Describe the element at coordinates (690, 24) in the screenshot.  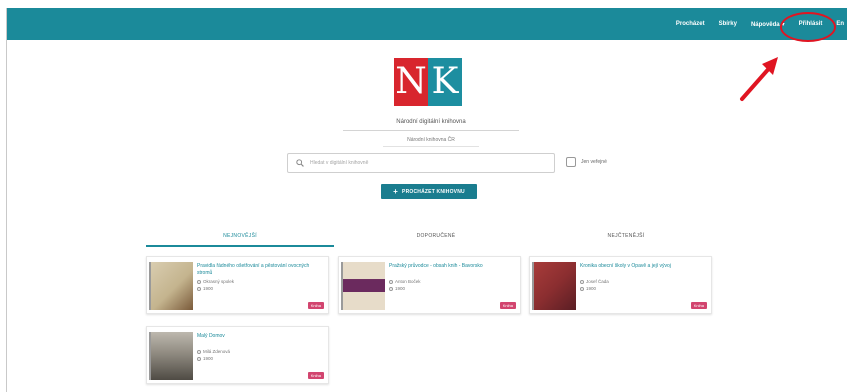
I see `nav-browse: Procházet` at that location.